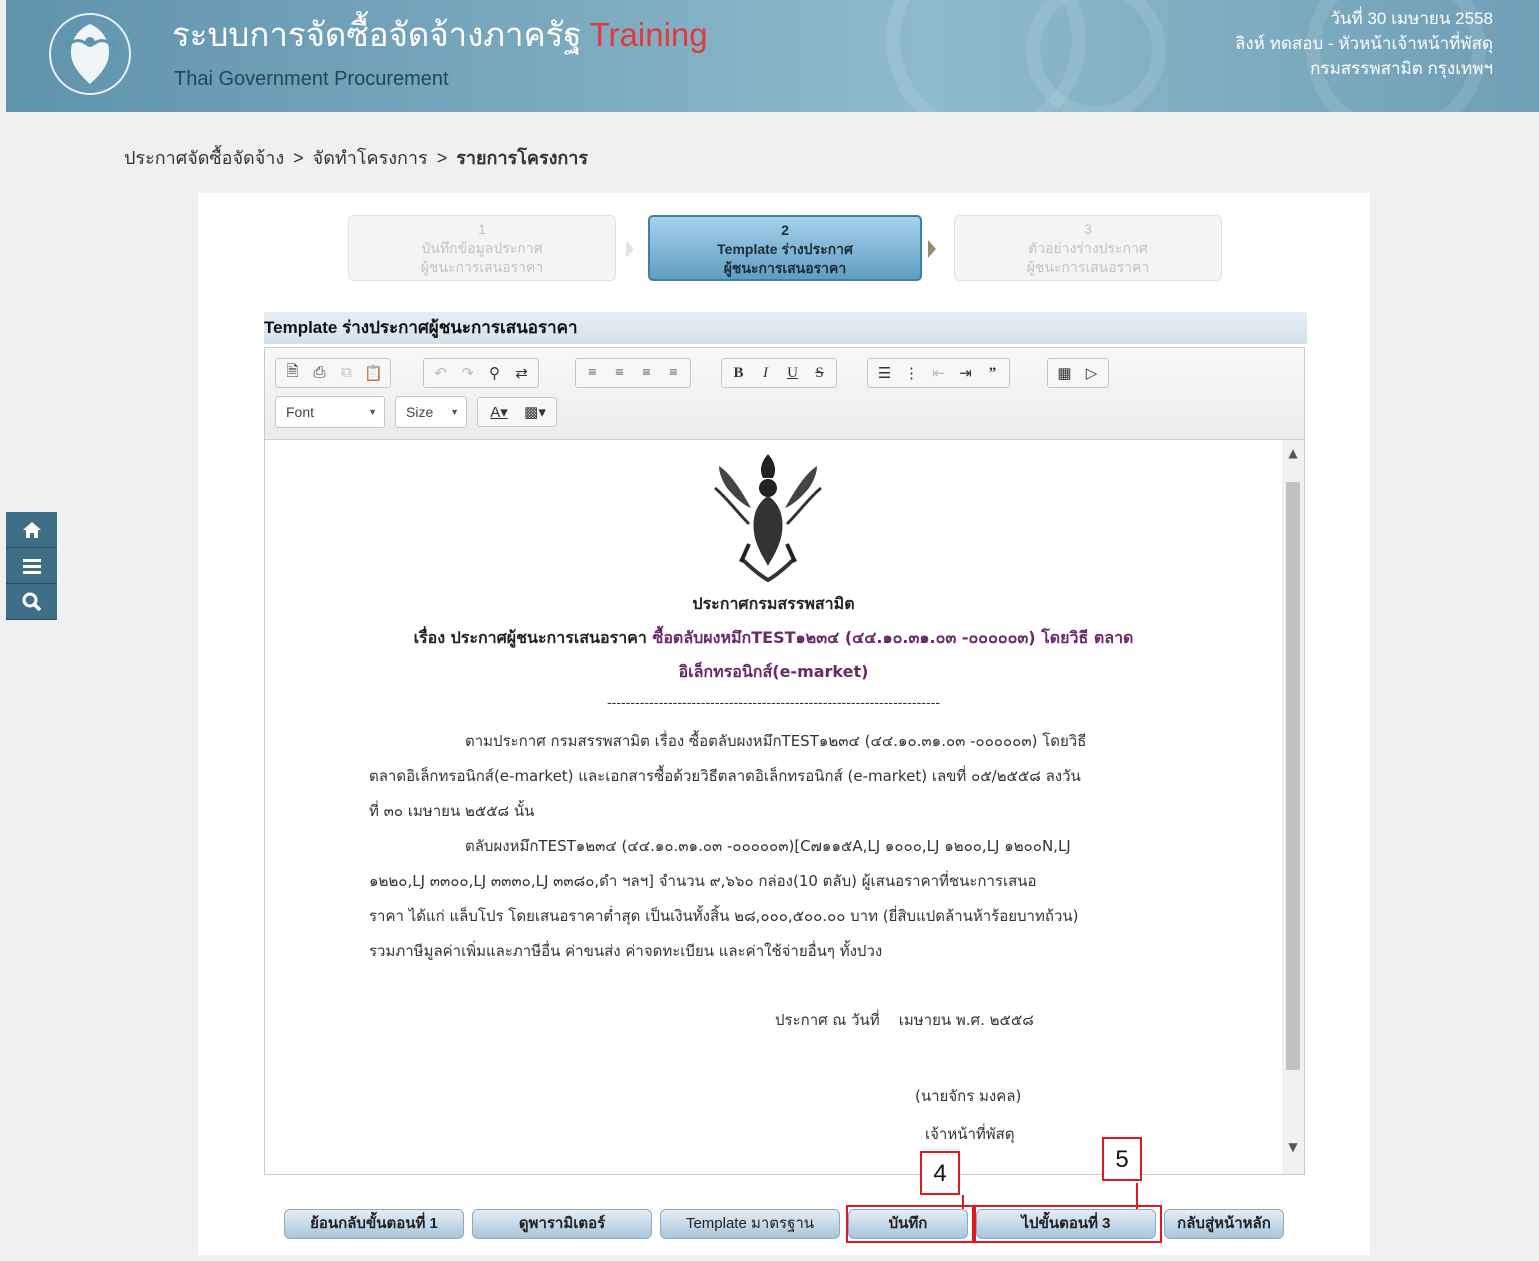 This screenshot has height=1261, width=1539. What do you see at coordinates (1401, 68) in the screenshot?
I see `user-department: กรมสรรพสามิต กรุงเทพฯ` at bounding box center [1401, 68].